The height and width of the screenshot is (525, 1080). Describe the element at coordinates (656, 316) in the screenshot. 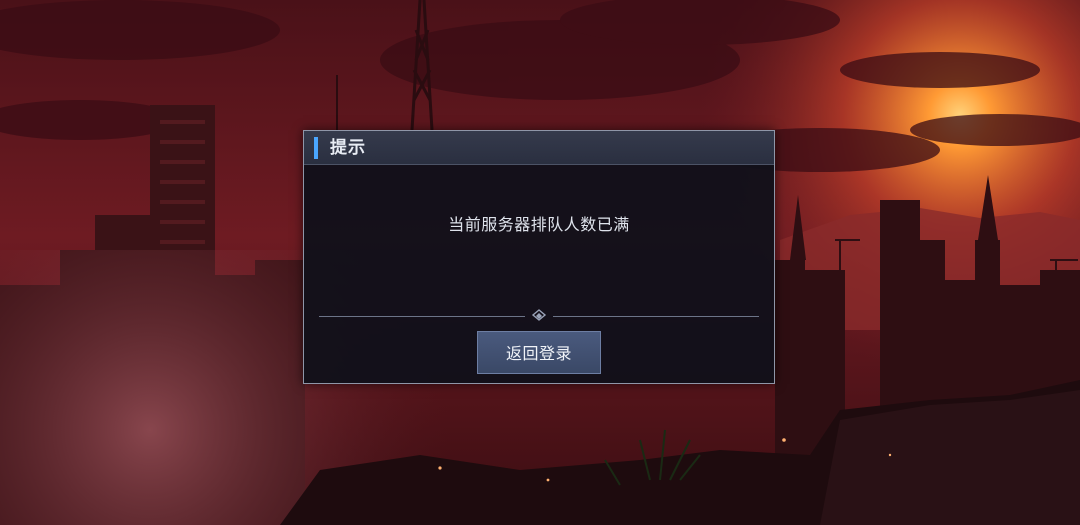

I see `divider-line-right` at that location.